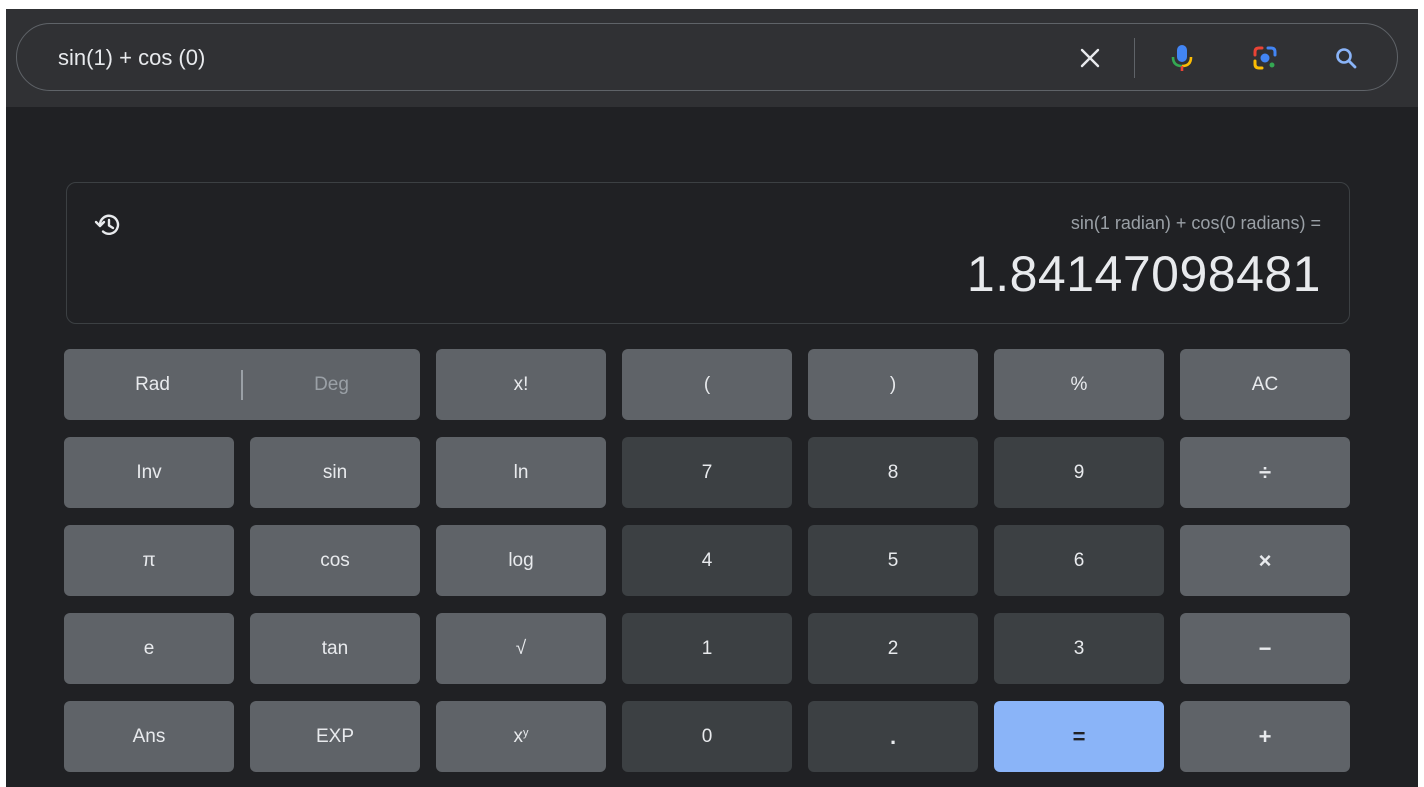 The height and width of the screenshot is (787, 1424). I want to click on all-clear-button: AC, so click(1265, 384).